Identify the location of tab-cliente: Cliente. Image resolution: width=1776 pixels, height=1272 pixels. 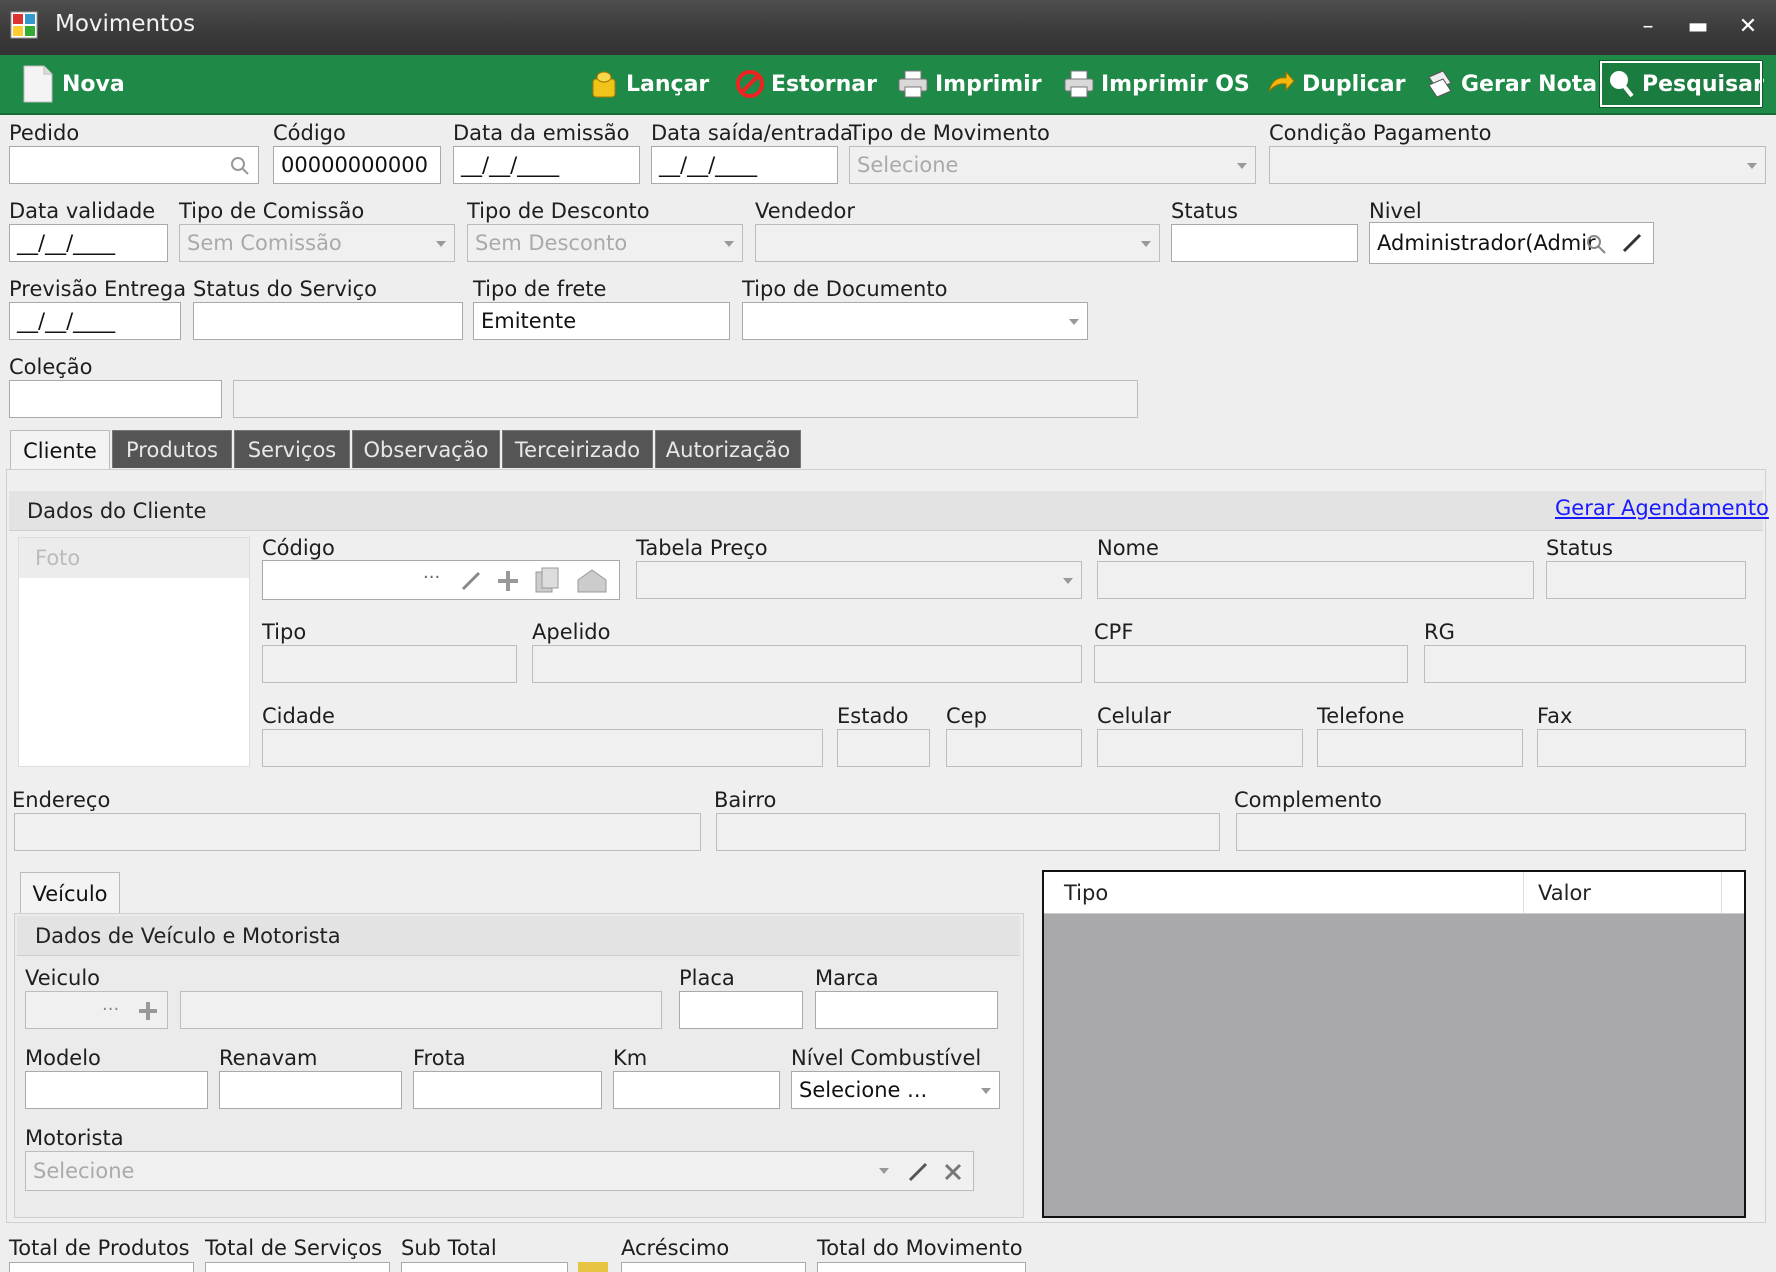
(60, 450).